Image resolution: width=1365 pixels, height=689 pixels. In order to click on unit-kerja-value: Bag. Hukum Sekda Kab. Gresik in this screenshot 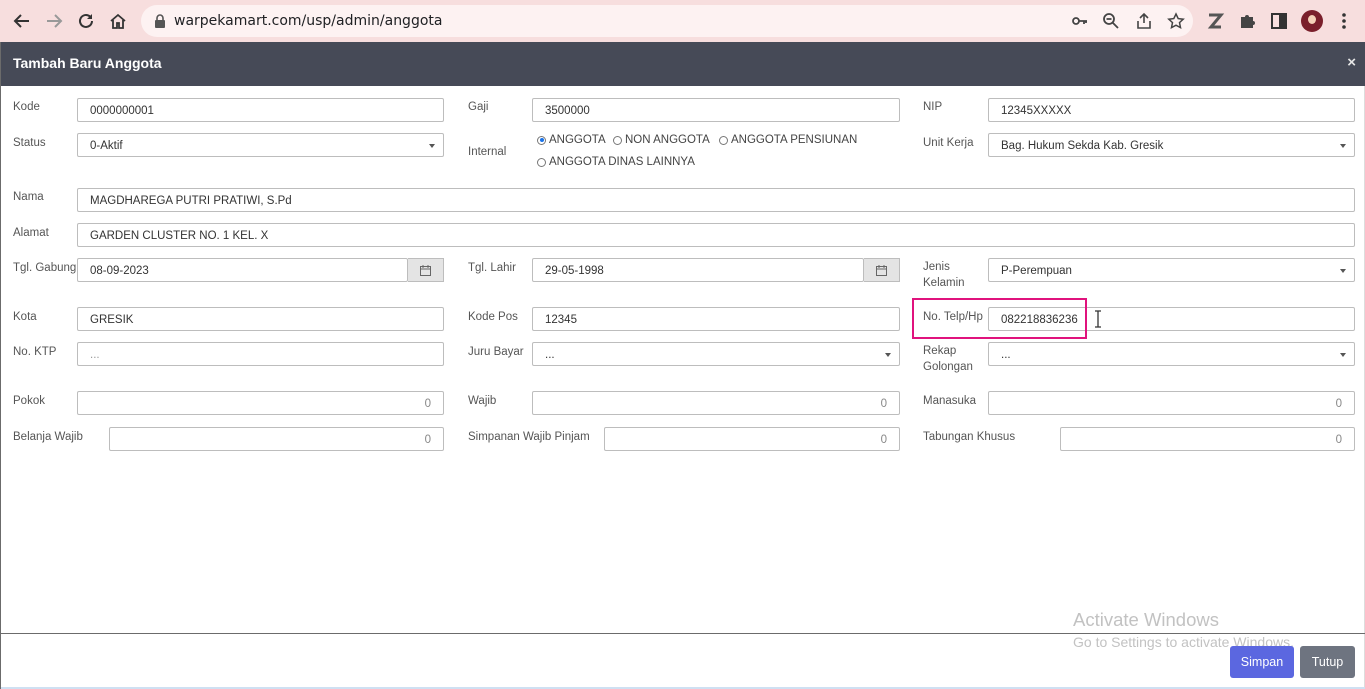, I will do `click(1082, 146)`.